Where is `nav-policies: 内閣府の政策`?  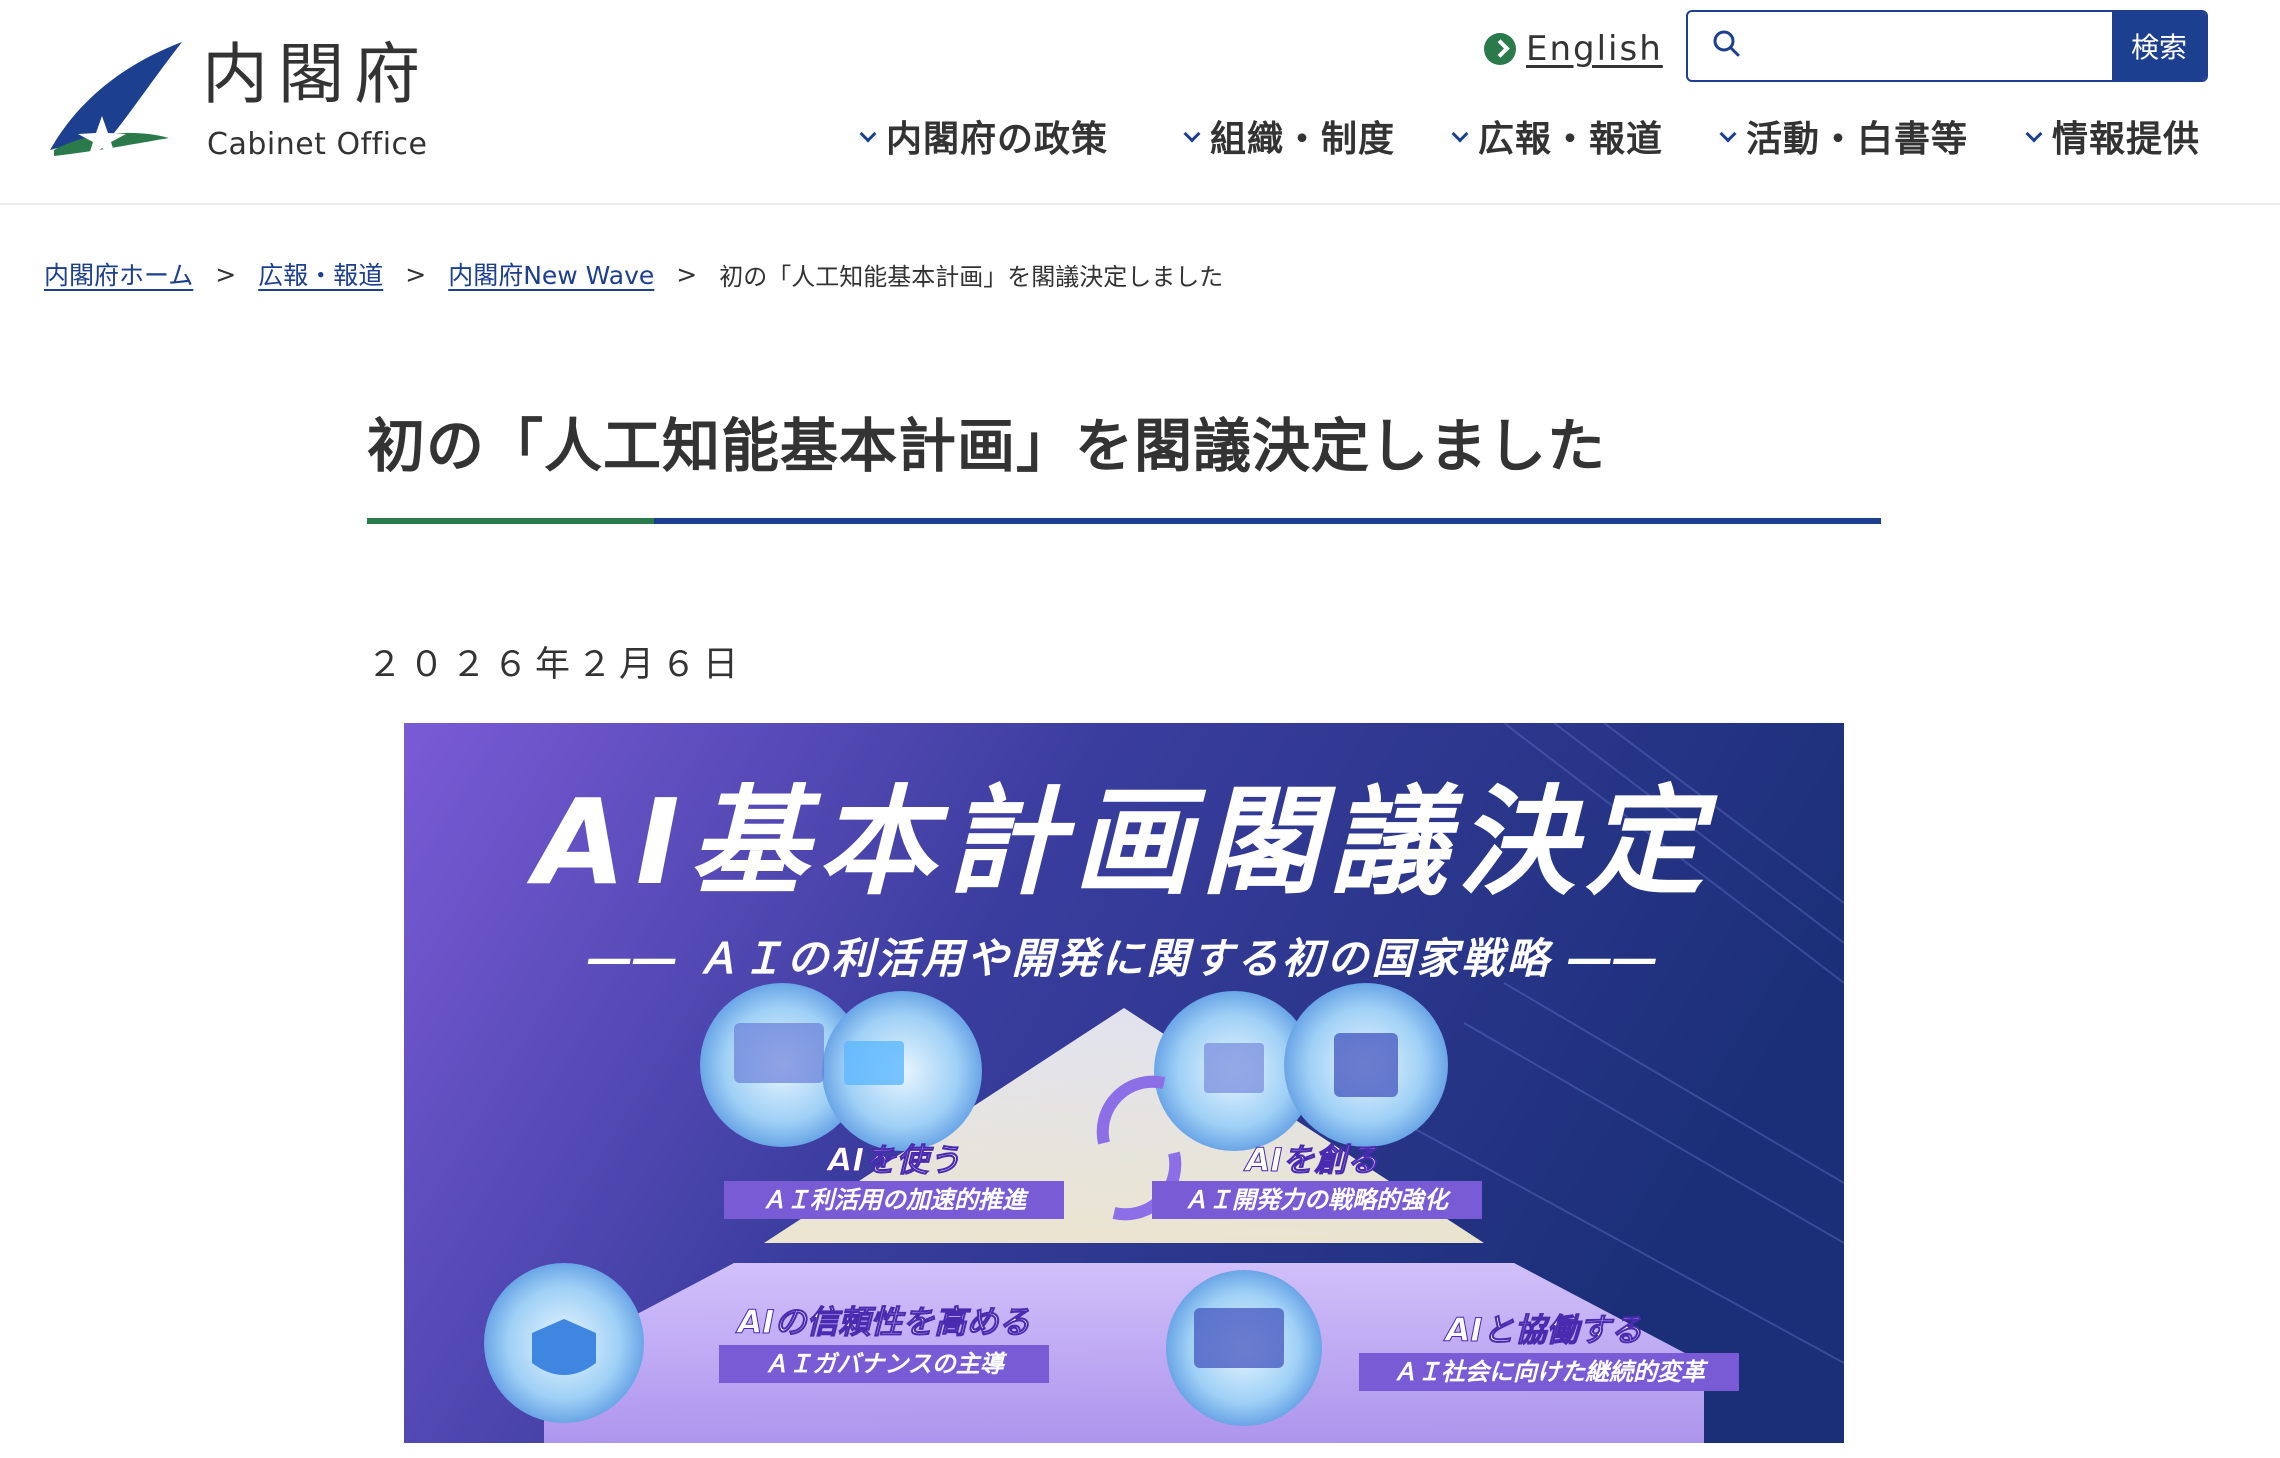 nav-policies: 内閣府の政策 is located at coordinates (983, 136).